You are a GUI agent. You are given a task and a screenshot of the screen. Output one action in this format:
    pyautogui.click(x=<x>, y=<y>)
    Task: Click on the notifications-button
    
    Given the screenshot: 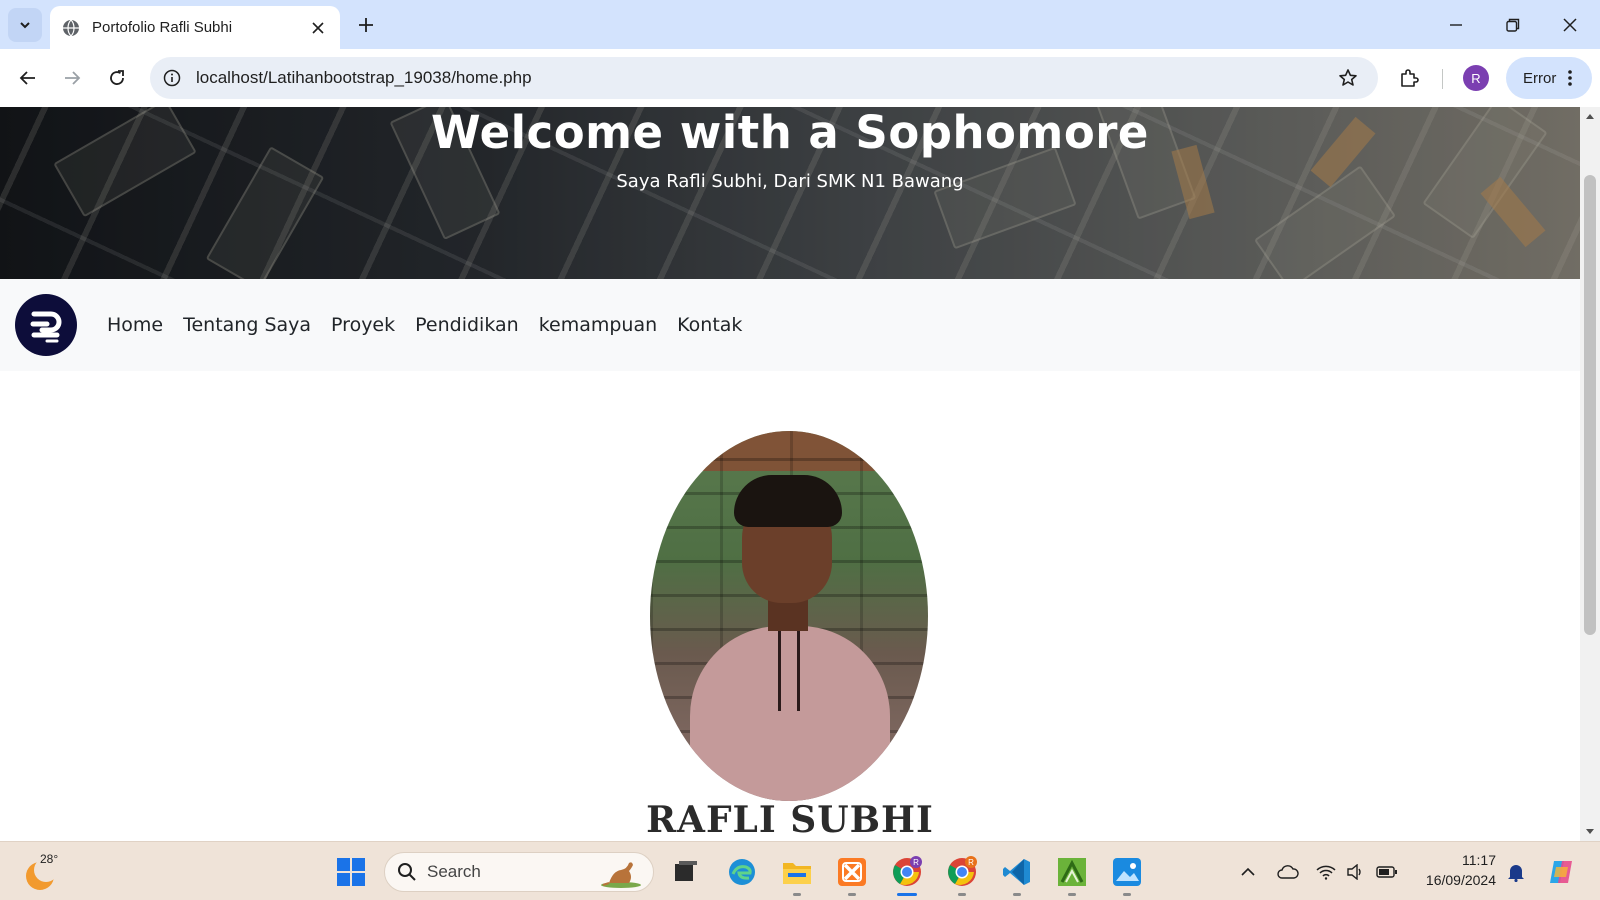 What is the action you would take?
    pyautogui.click(x=1516, y=871)
    